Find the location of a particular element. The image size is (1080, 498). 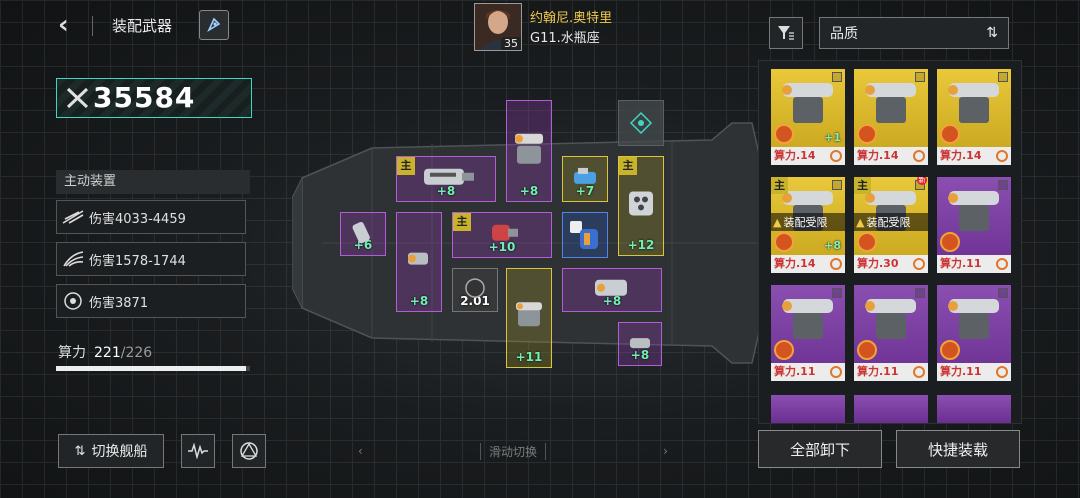

combat-power-value: 35584 is located at coordinates (144, 97).